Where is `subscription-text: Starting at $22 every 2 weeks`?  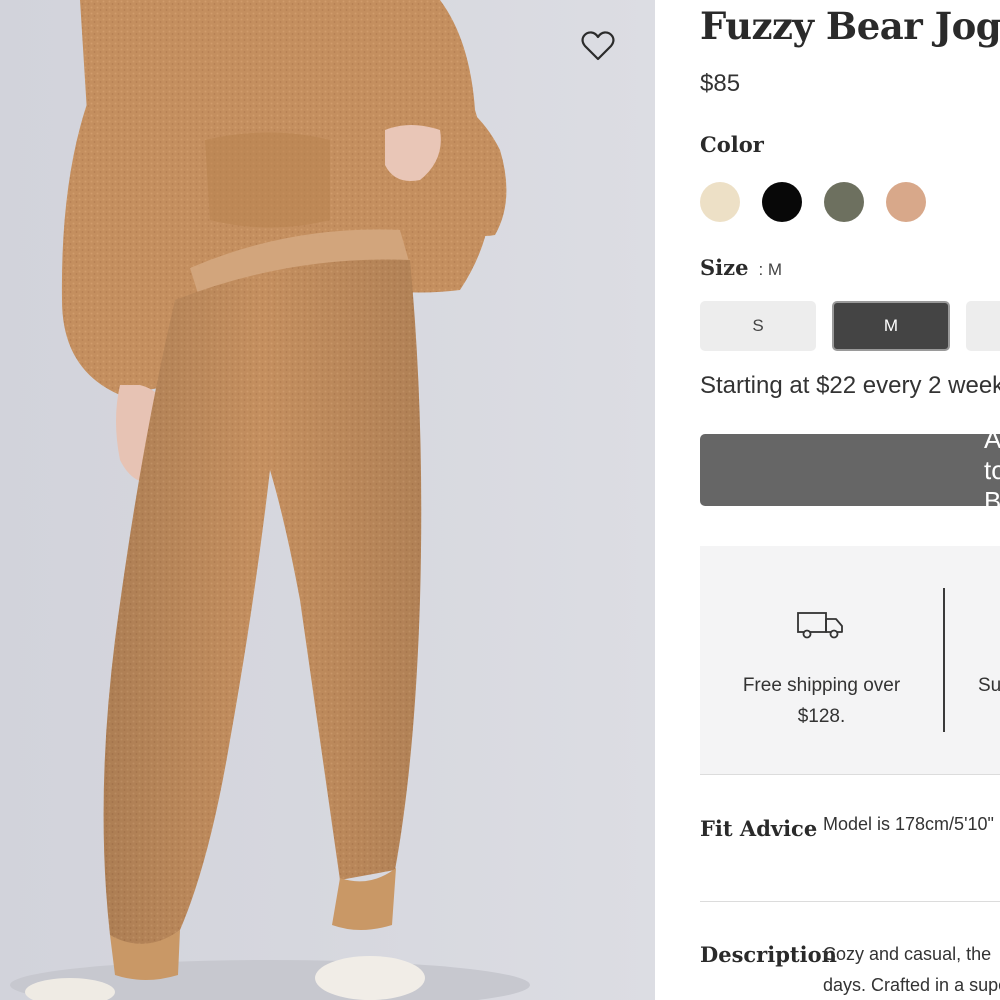
subscription-text: Starting at $22 every 2 weeks is located at coordinates (850, 385).